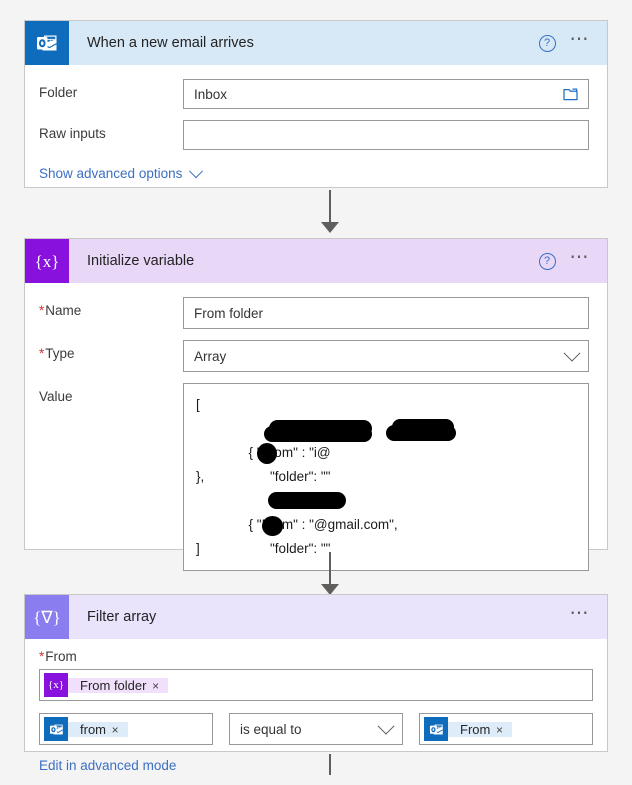 The image size is (632, 785). What do you see at coordinates (60, 353) in the screenshot?
I see `field-label-type-text: Type` at bounding box center [60, 353].